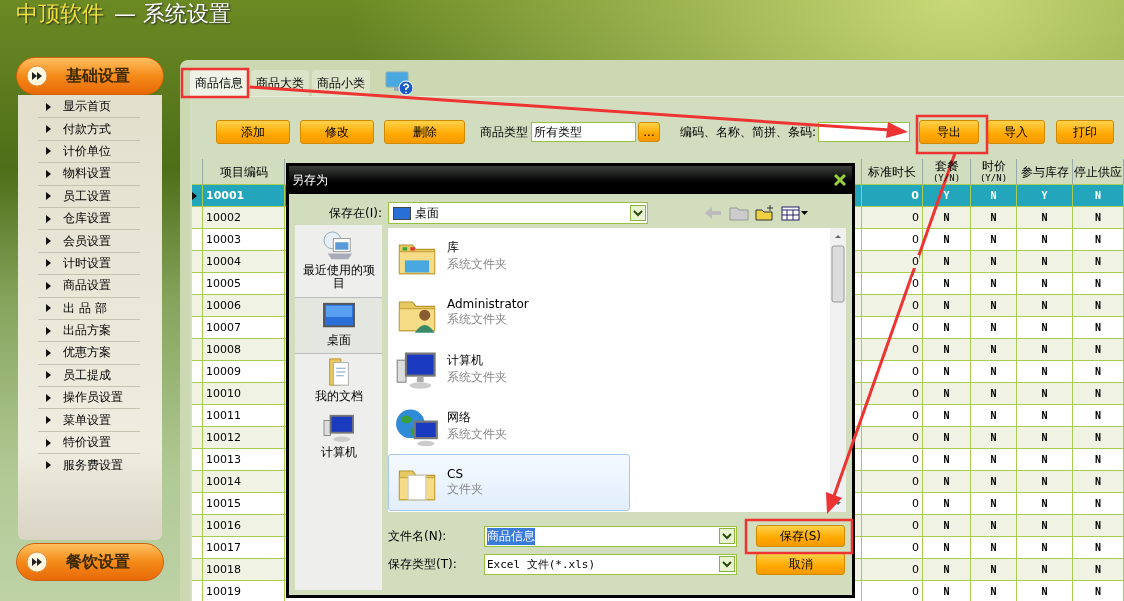  I want to click on app-brand: 中顶软件, so click(60, 14).